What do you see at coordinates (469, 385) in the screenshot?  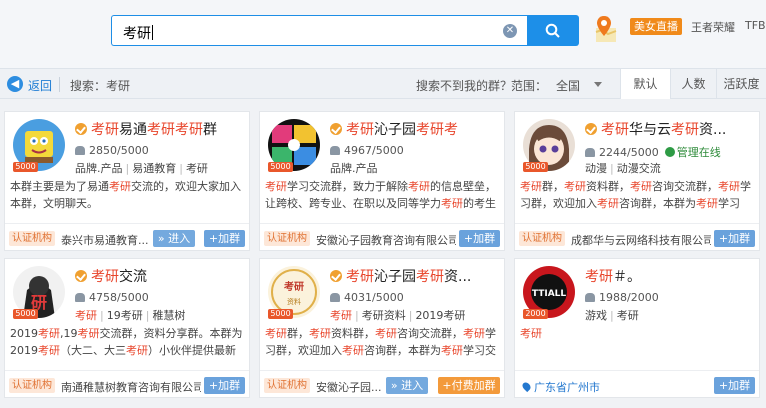 I see `paid-join-button: +付费加群` at bounding box center [469, 385].